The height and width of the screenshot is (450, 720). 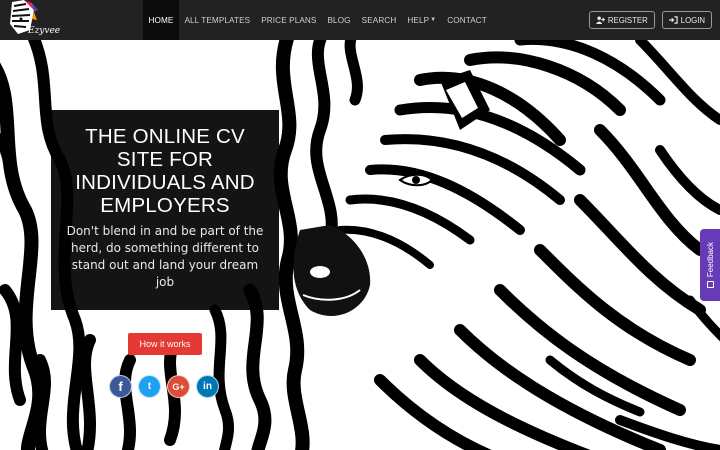 What do you see at coordinates (467, 20) in the screenshot?
I see `nav-contact: CONTACT` at bounding box center [467, 20].